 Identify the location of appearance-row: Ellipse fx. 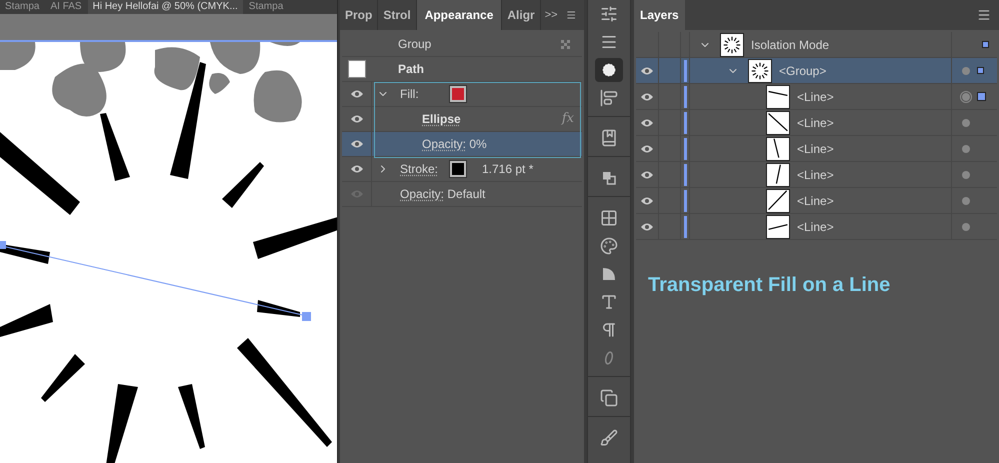
(462, 119).